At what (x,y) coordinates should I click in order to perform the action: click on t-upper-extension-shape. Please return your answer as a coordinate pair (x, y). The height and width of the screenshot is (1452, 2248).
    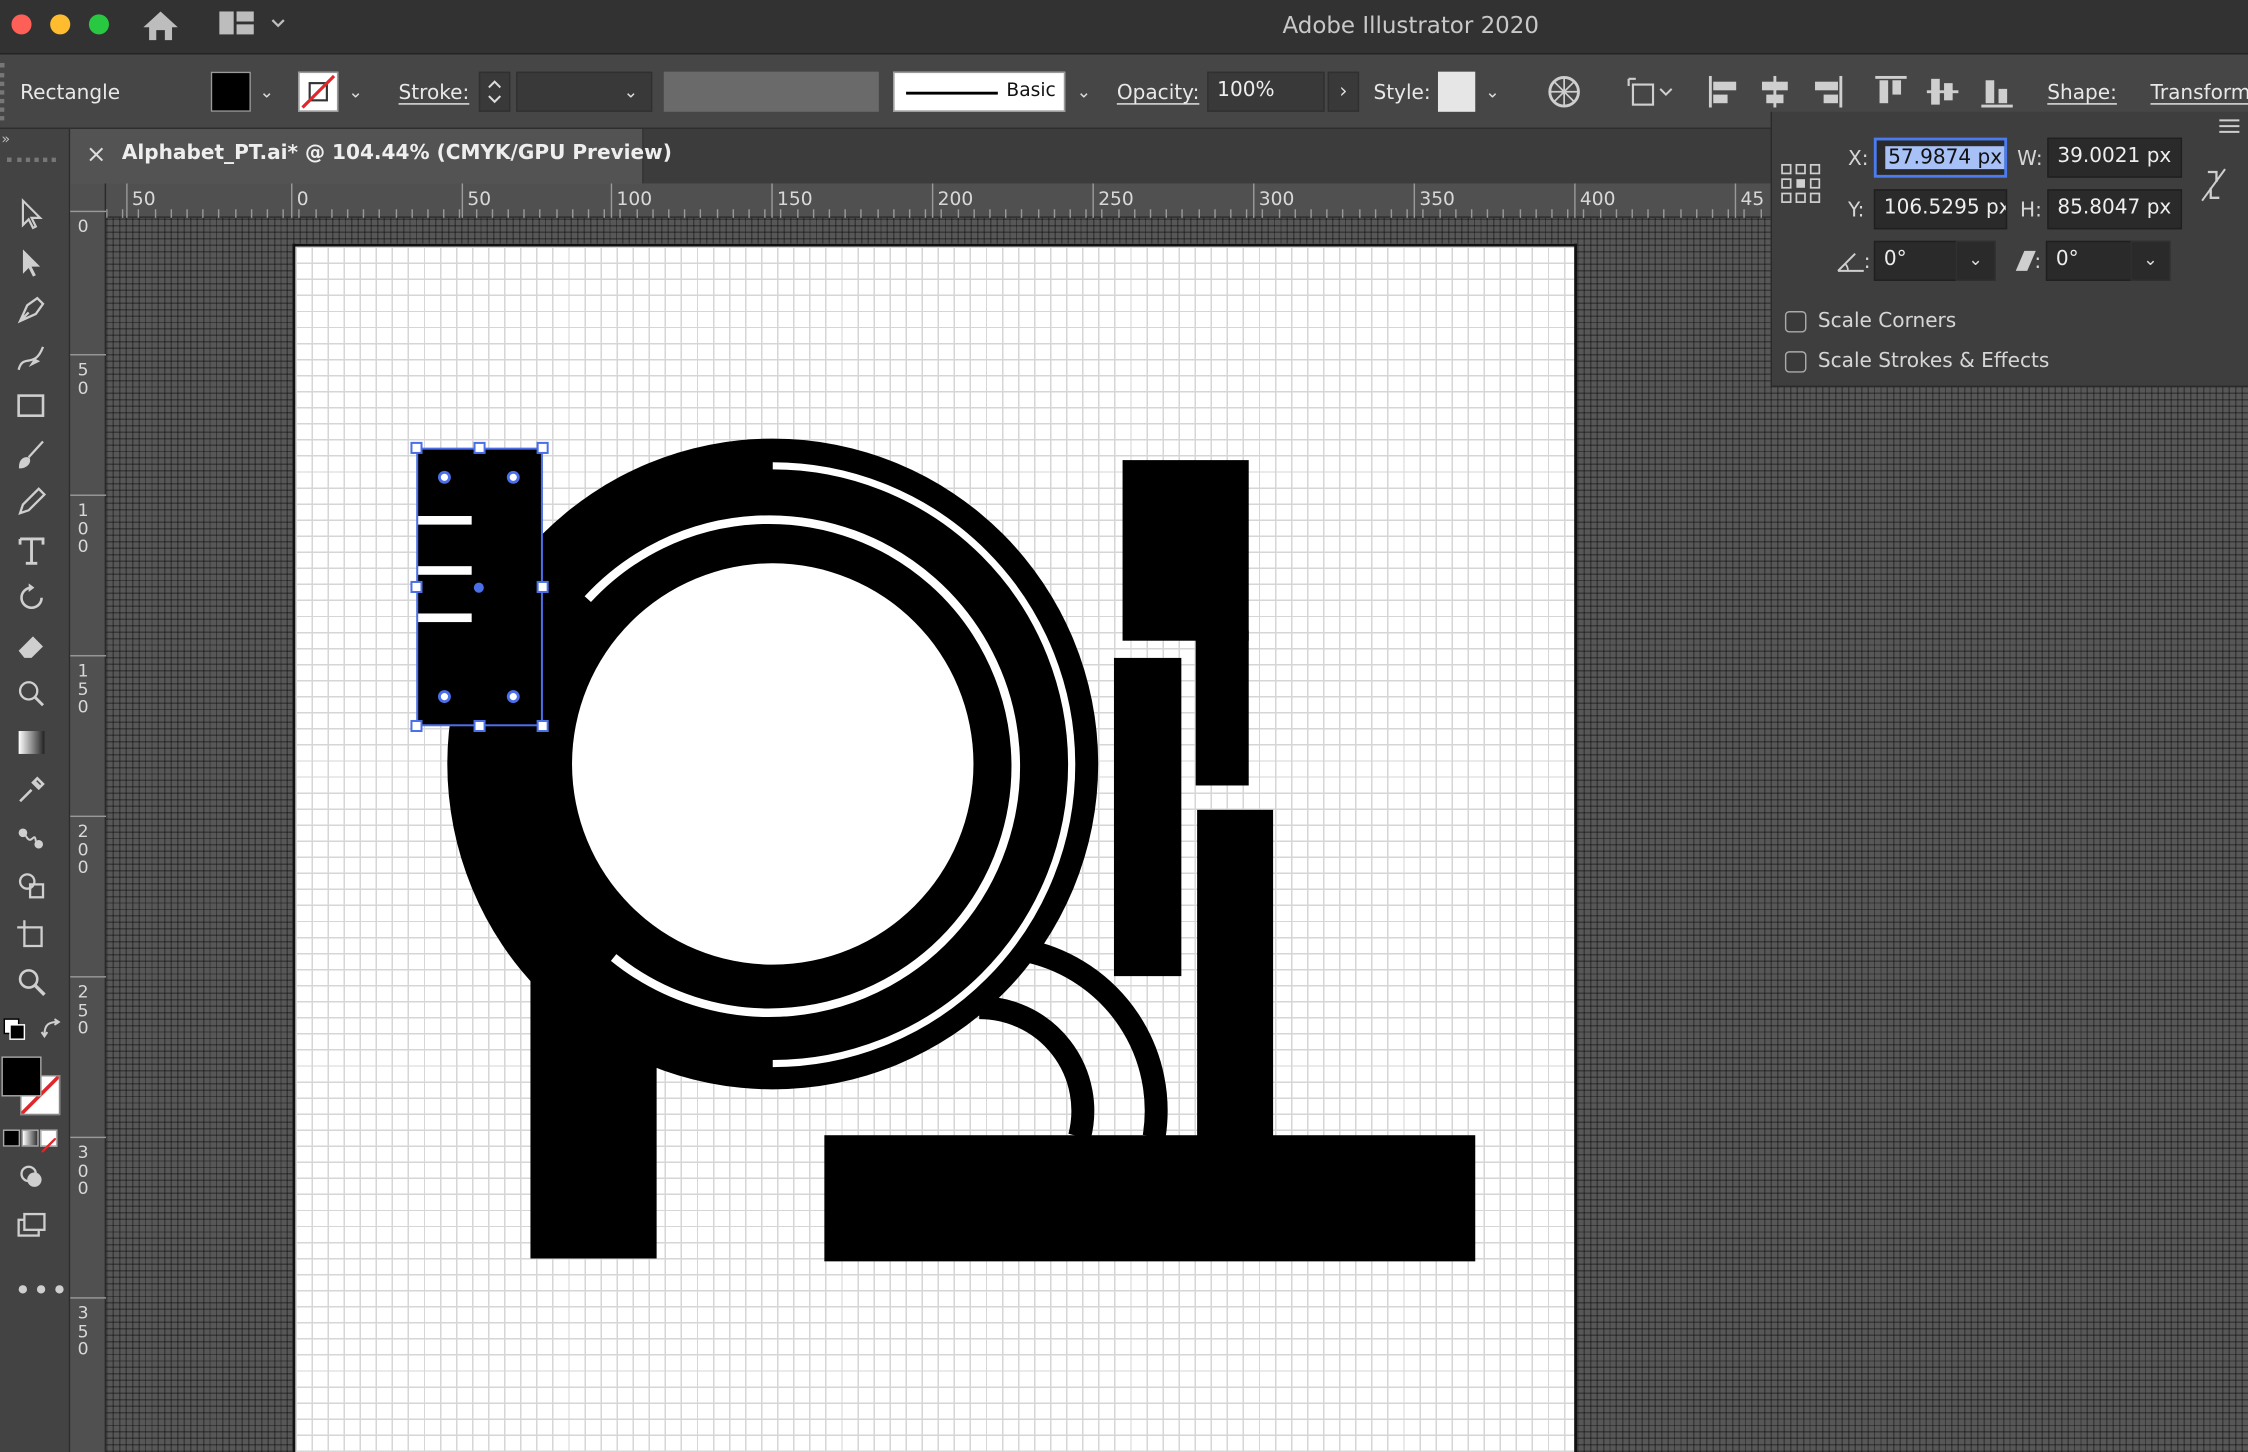
    Looking at the image, I should click on (1222, 708).